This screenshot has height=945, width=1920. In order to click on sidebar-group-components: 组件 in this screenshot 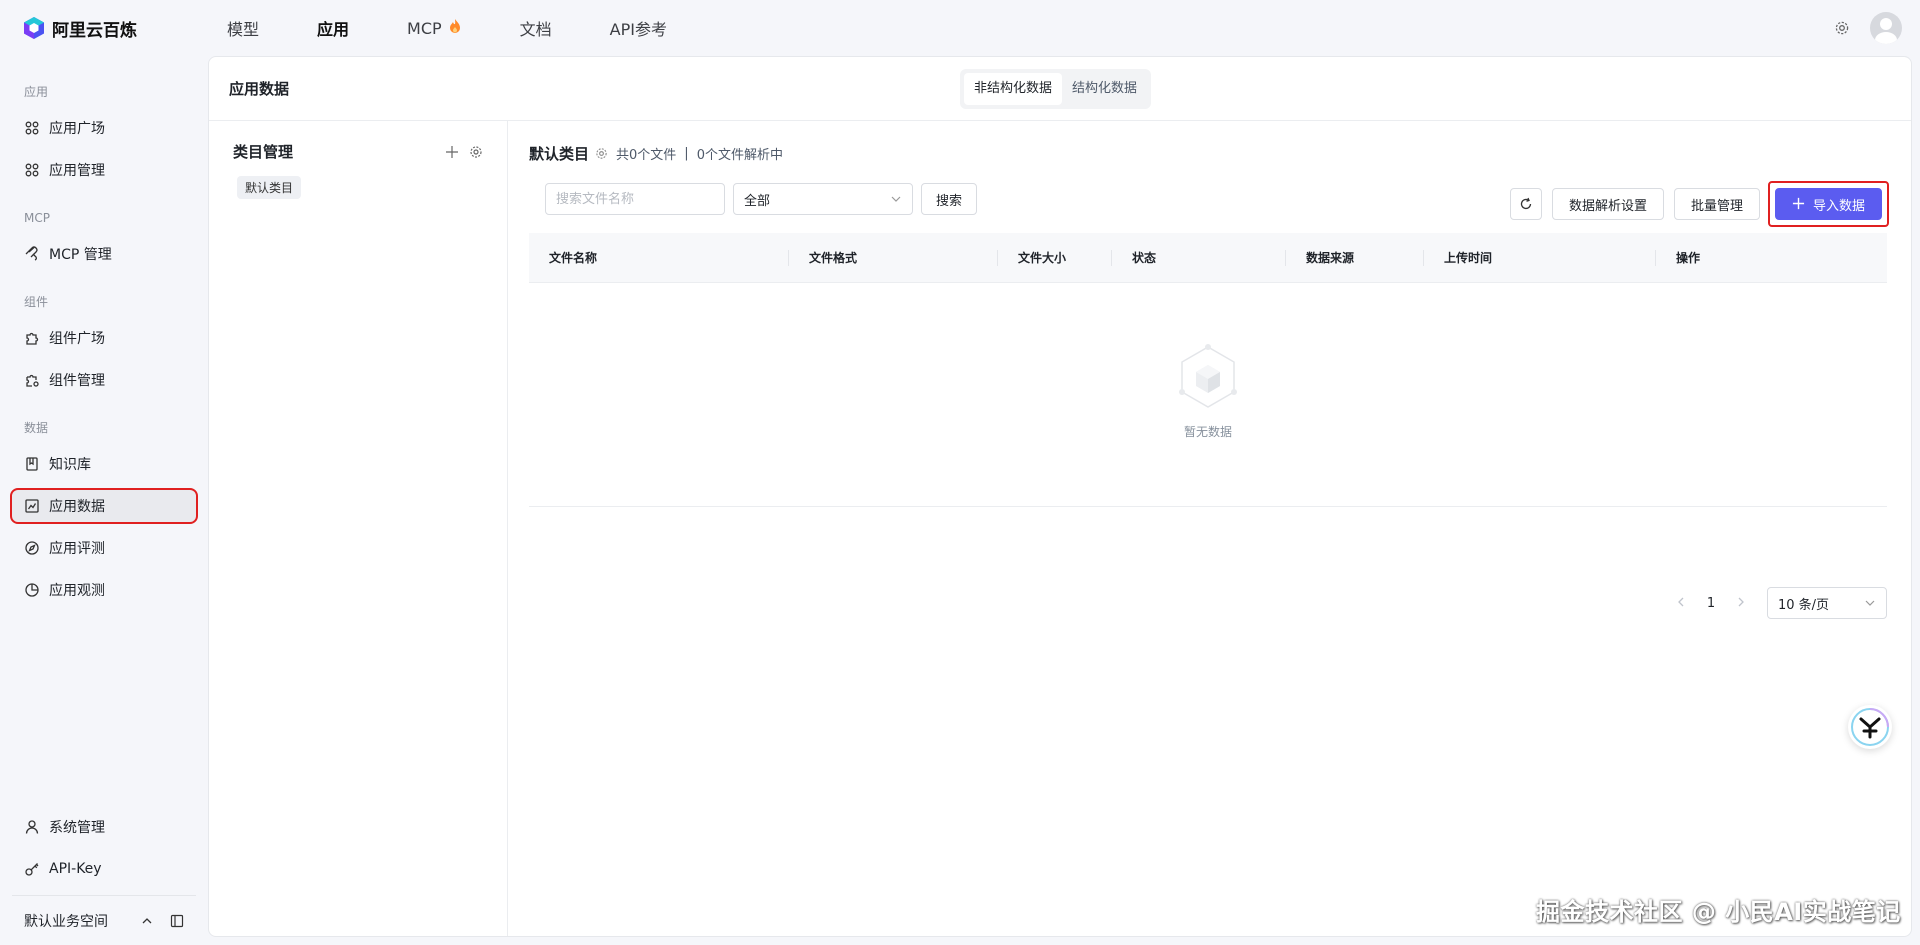, I will do `click(36, 302)`.